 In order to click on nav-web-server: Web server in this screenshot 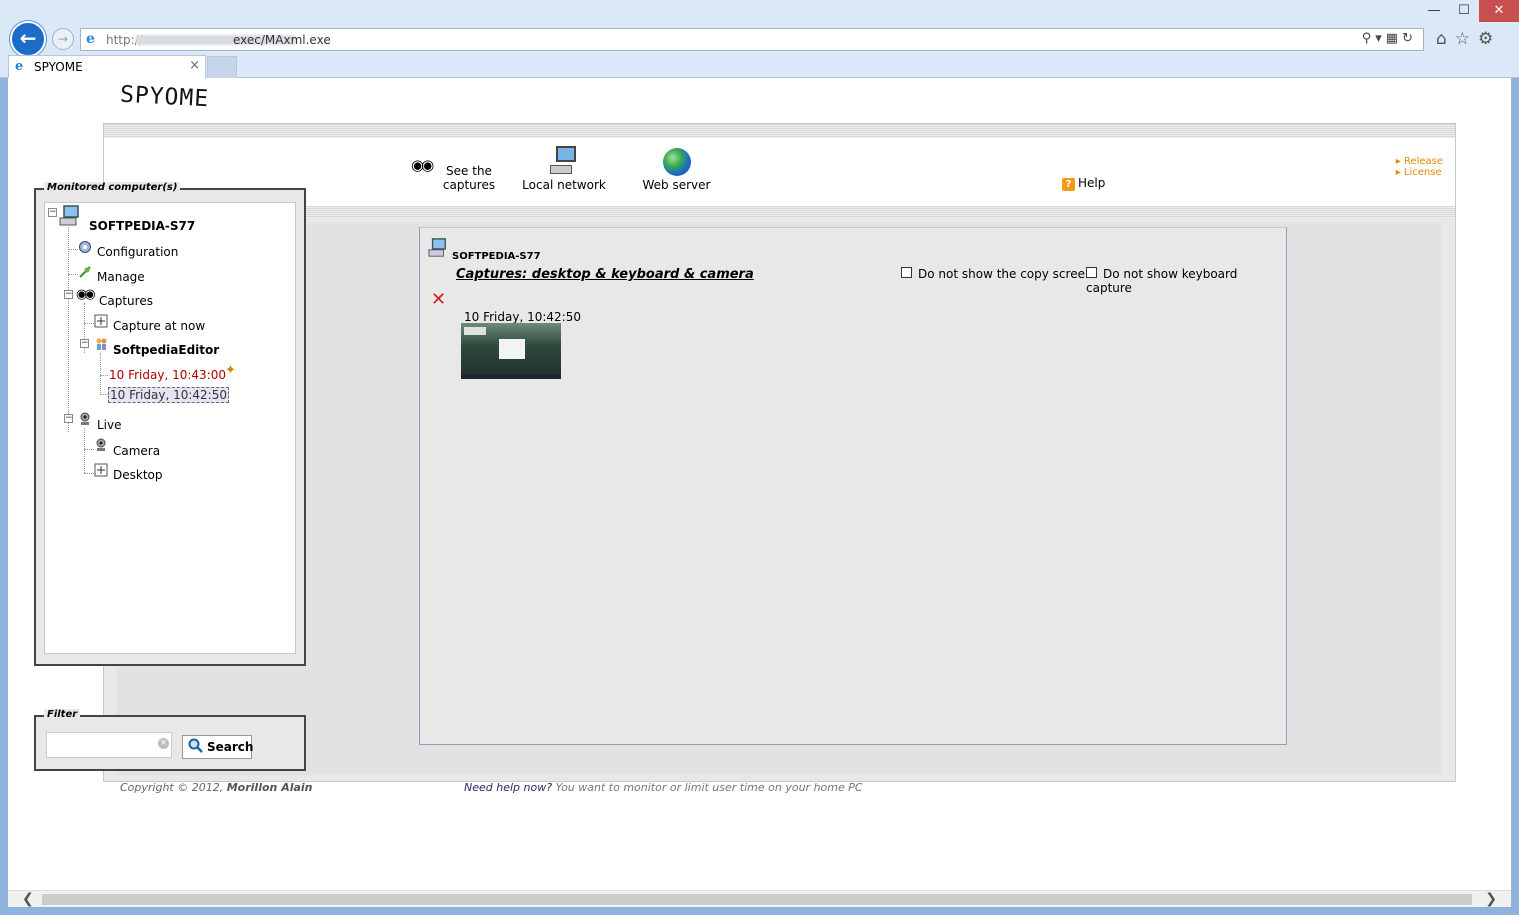, I will do `click(676, 170)`.